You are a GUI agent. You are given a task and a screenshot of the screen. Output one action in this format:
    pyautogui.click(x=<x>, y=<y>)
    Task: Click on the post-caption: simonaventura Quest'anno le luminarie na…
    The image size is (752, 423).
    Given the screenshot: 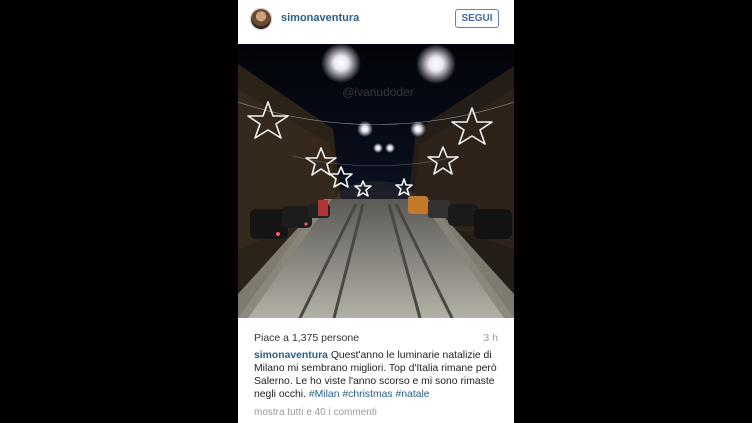 What is the action you would take?
    pyautogui.click(x=377, y=375)
    